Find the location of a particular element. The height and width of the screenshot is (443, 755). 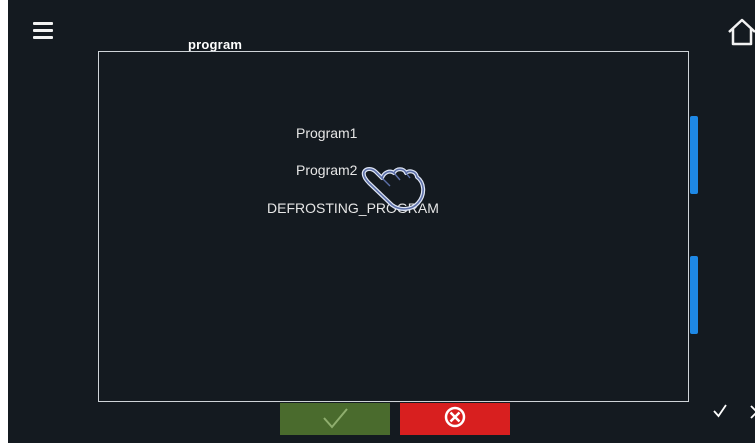

bottom-cancel-button is located at coordinates (455, 419).